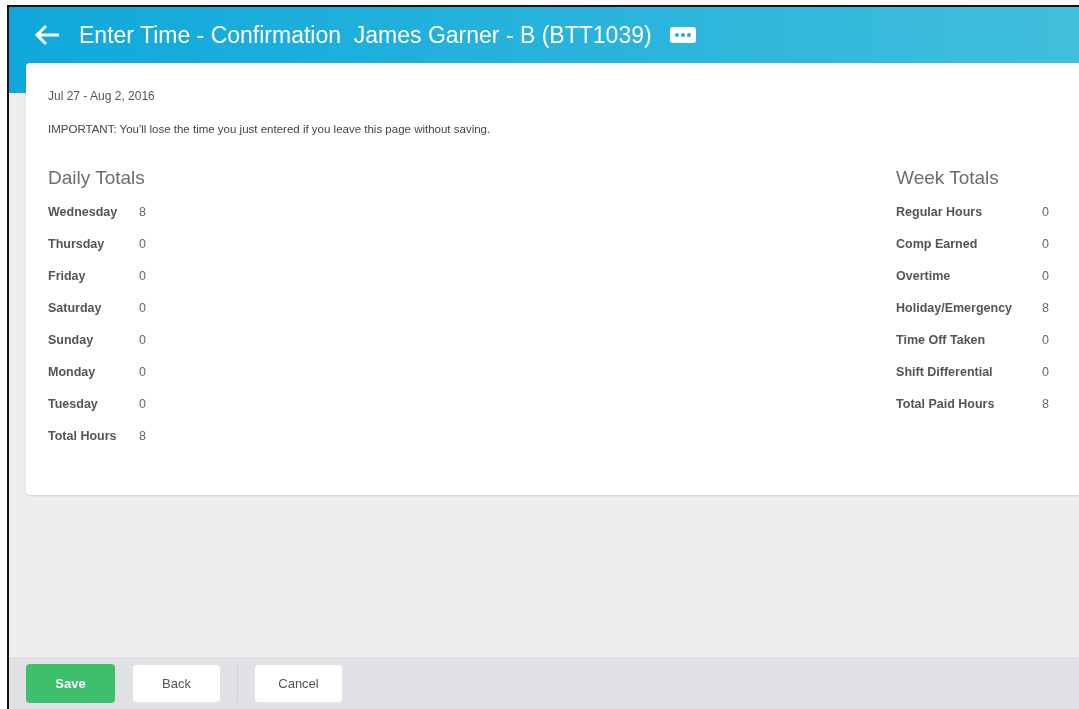  Describe the element at coordinates (946, 405) in the screenshot. I see `row-label: Total Paid Hours` at that location.